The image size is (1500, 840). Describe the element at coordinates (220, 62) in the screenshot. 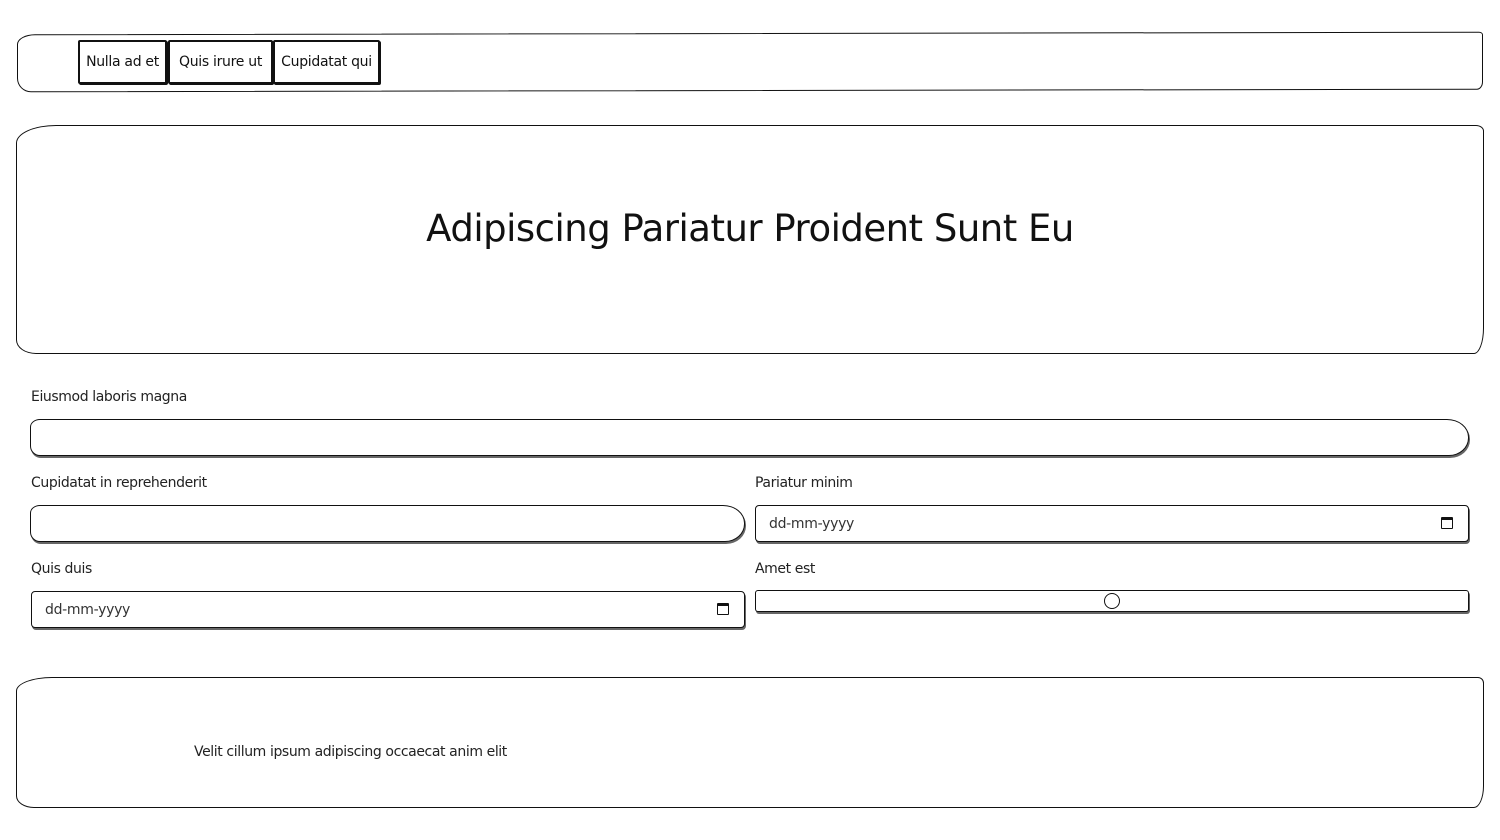

I see `nav-button-quis-irure-ut: Quis irure ut` at that location.